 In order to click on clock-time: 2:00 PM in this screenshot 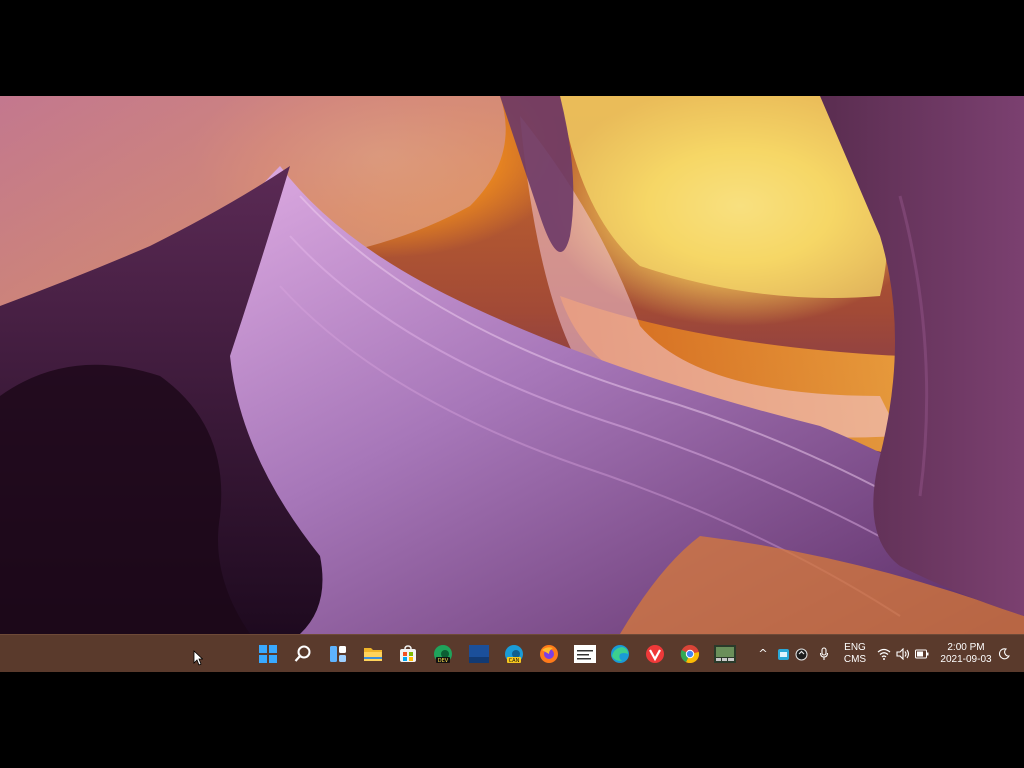, I will do `click(966, 647)`.